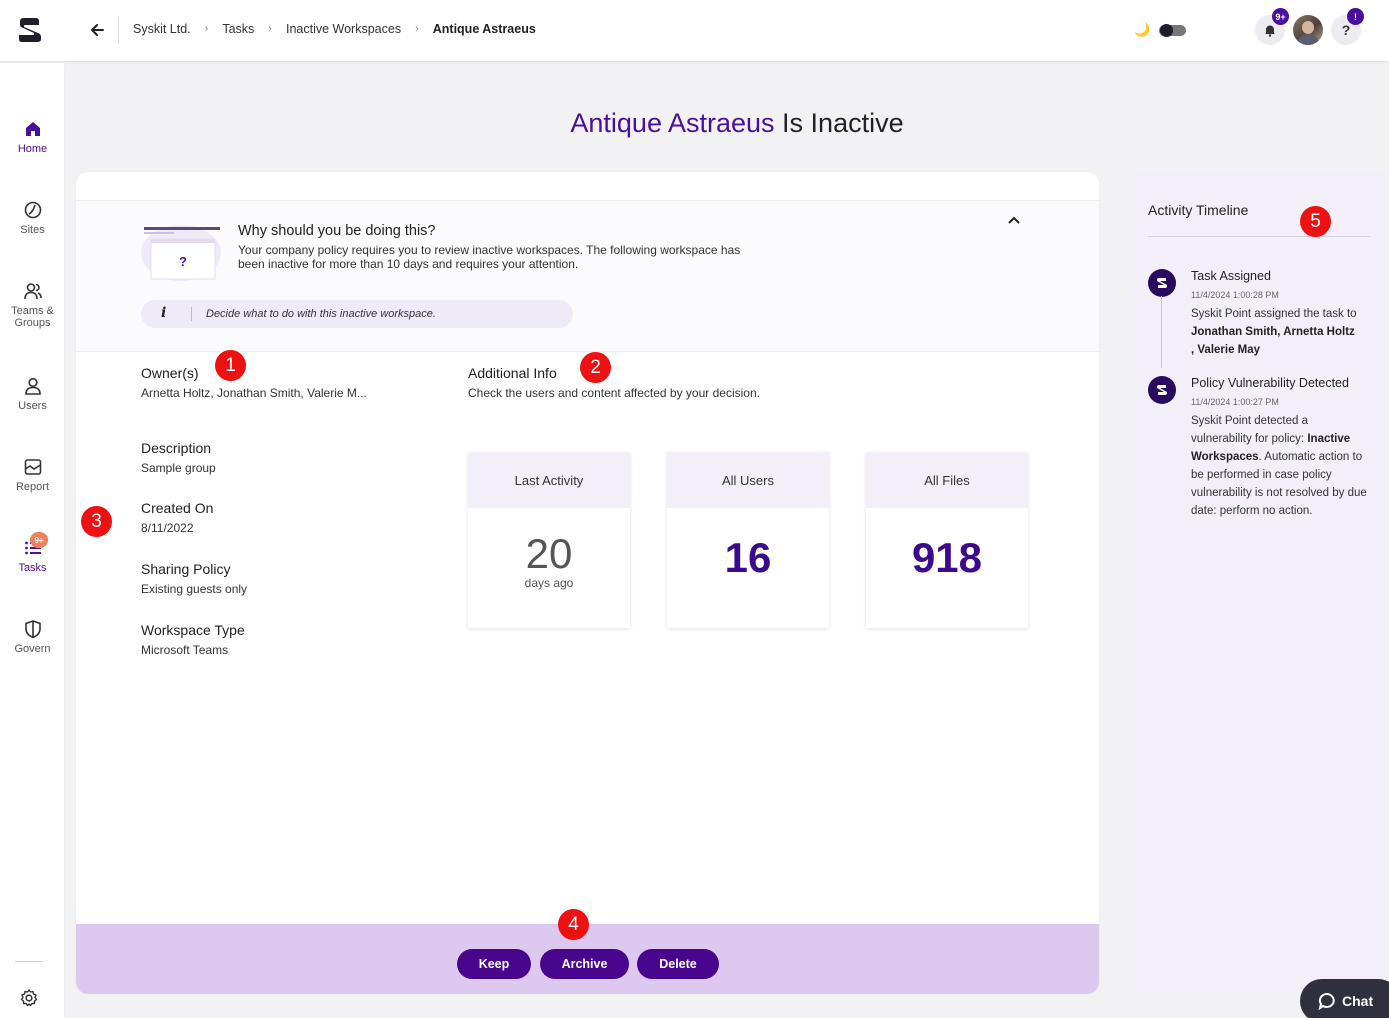  What do you see at coordinates (183, 261) in the screenshot?
I see `question-mark-icon: ?` at bounding box center [183, 261].